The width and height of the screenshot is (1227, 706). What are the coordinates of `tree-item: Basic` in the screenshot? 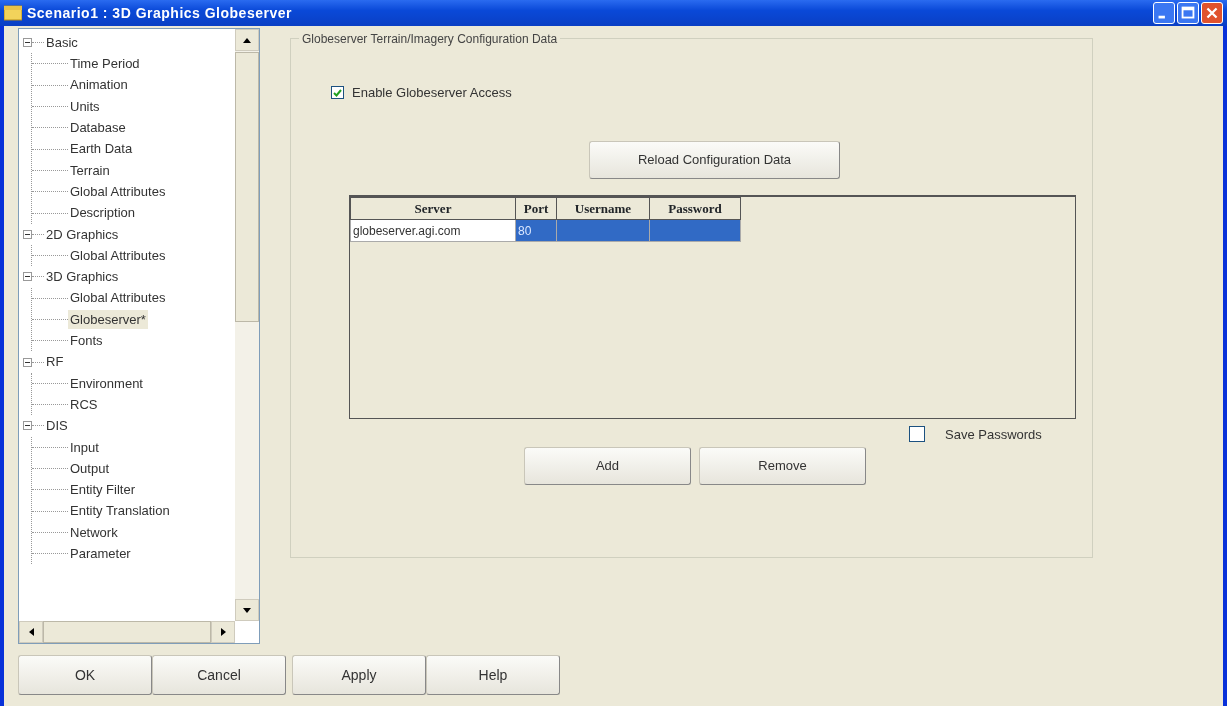 It's located at (62, 42).